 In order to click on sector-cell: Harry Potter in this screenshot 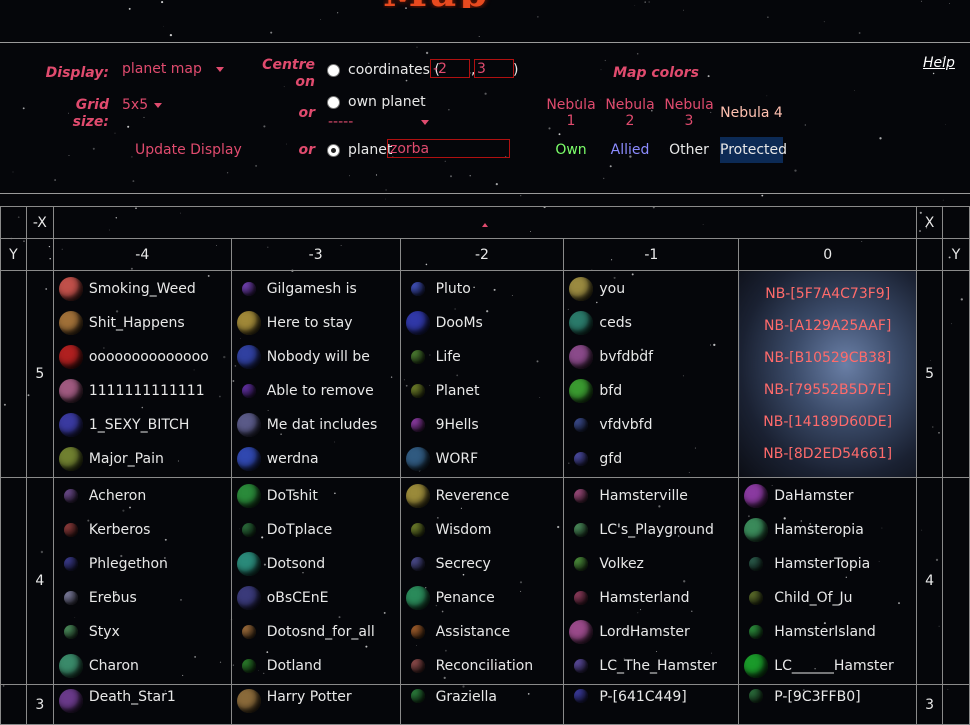, I will do `click(315, 704)`.